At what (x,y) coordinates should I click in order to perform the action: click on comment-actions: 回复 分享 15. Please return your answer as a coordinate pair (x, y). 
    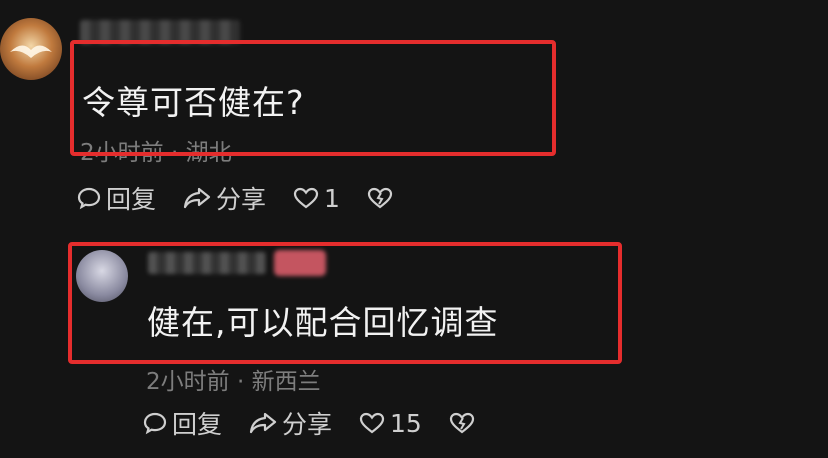
    Looking at the image, I should click on (324, 423).